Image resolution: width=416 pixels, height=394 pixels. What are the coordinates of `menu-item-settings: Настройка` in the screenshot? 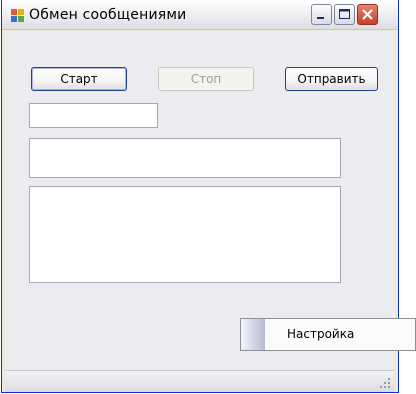 It's located at (320, 334).